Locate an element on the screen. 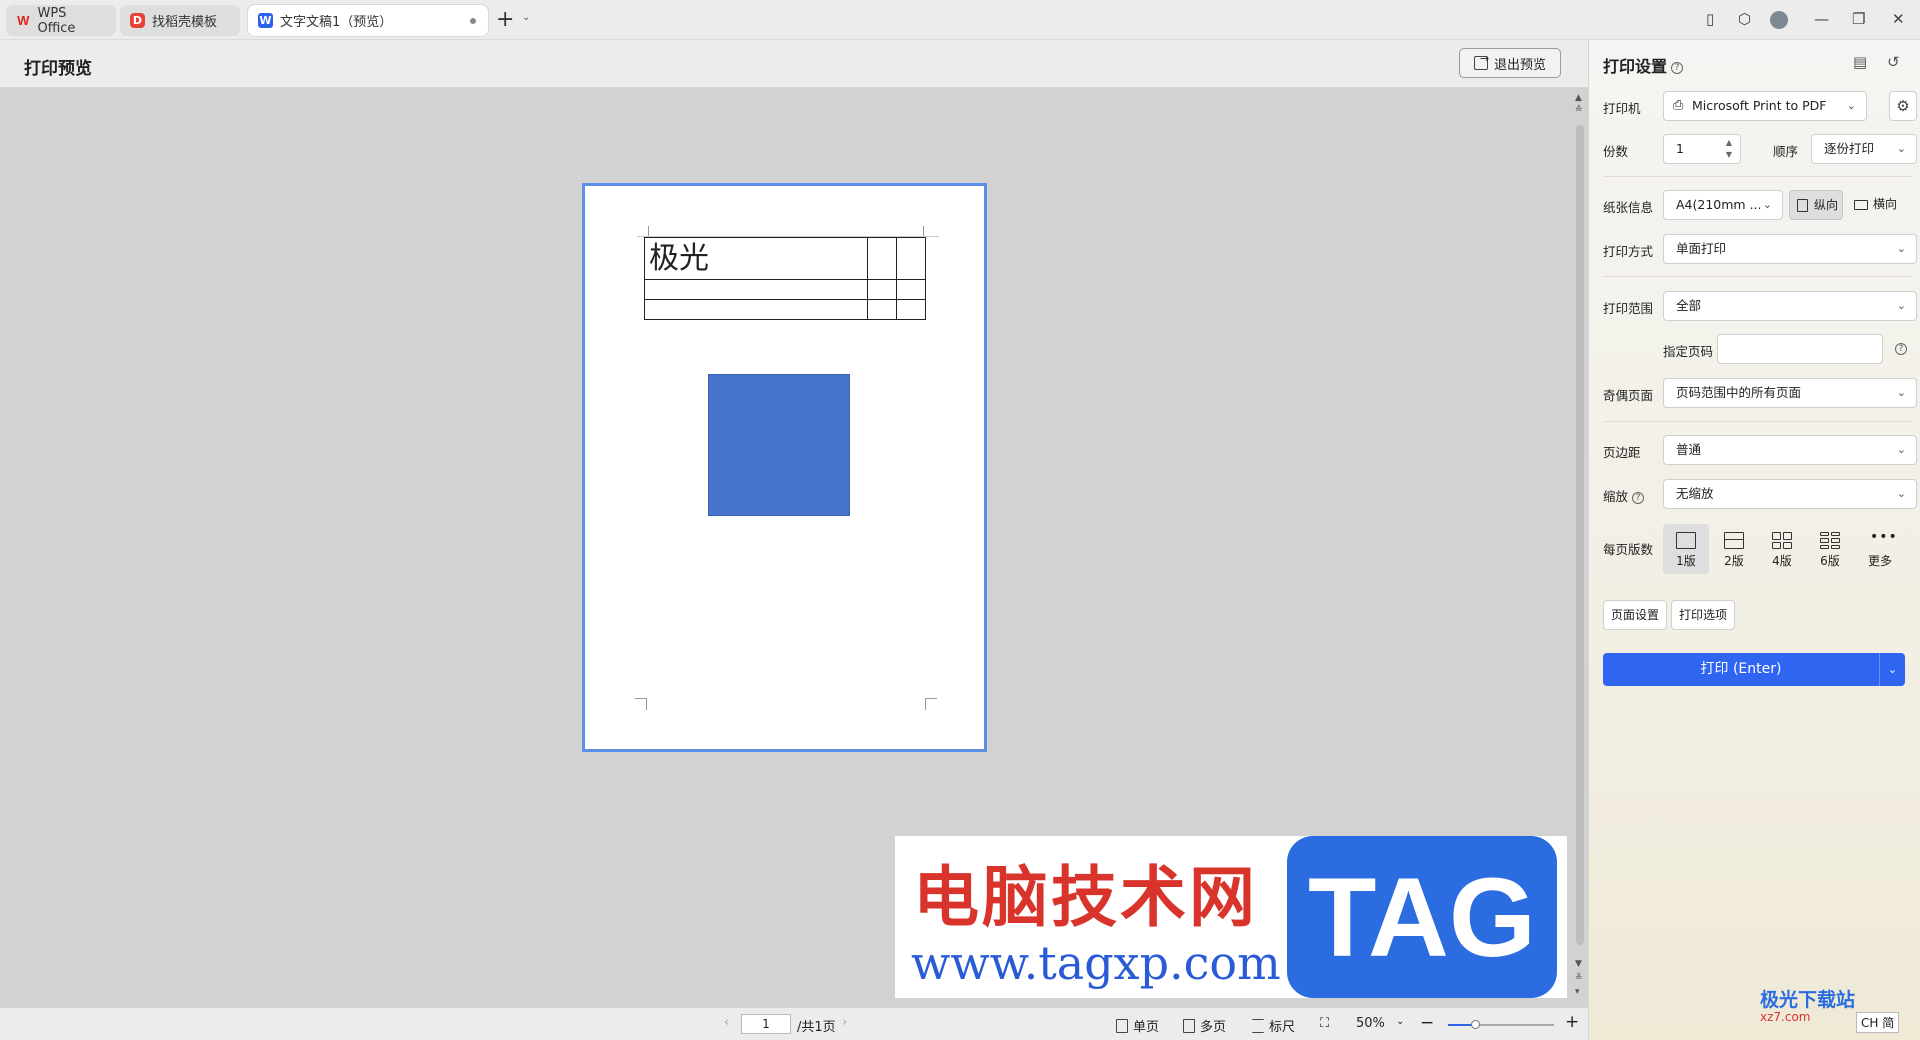  order-value: 逐份打印 is located at coordinates (1849, 148).